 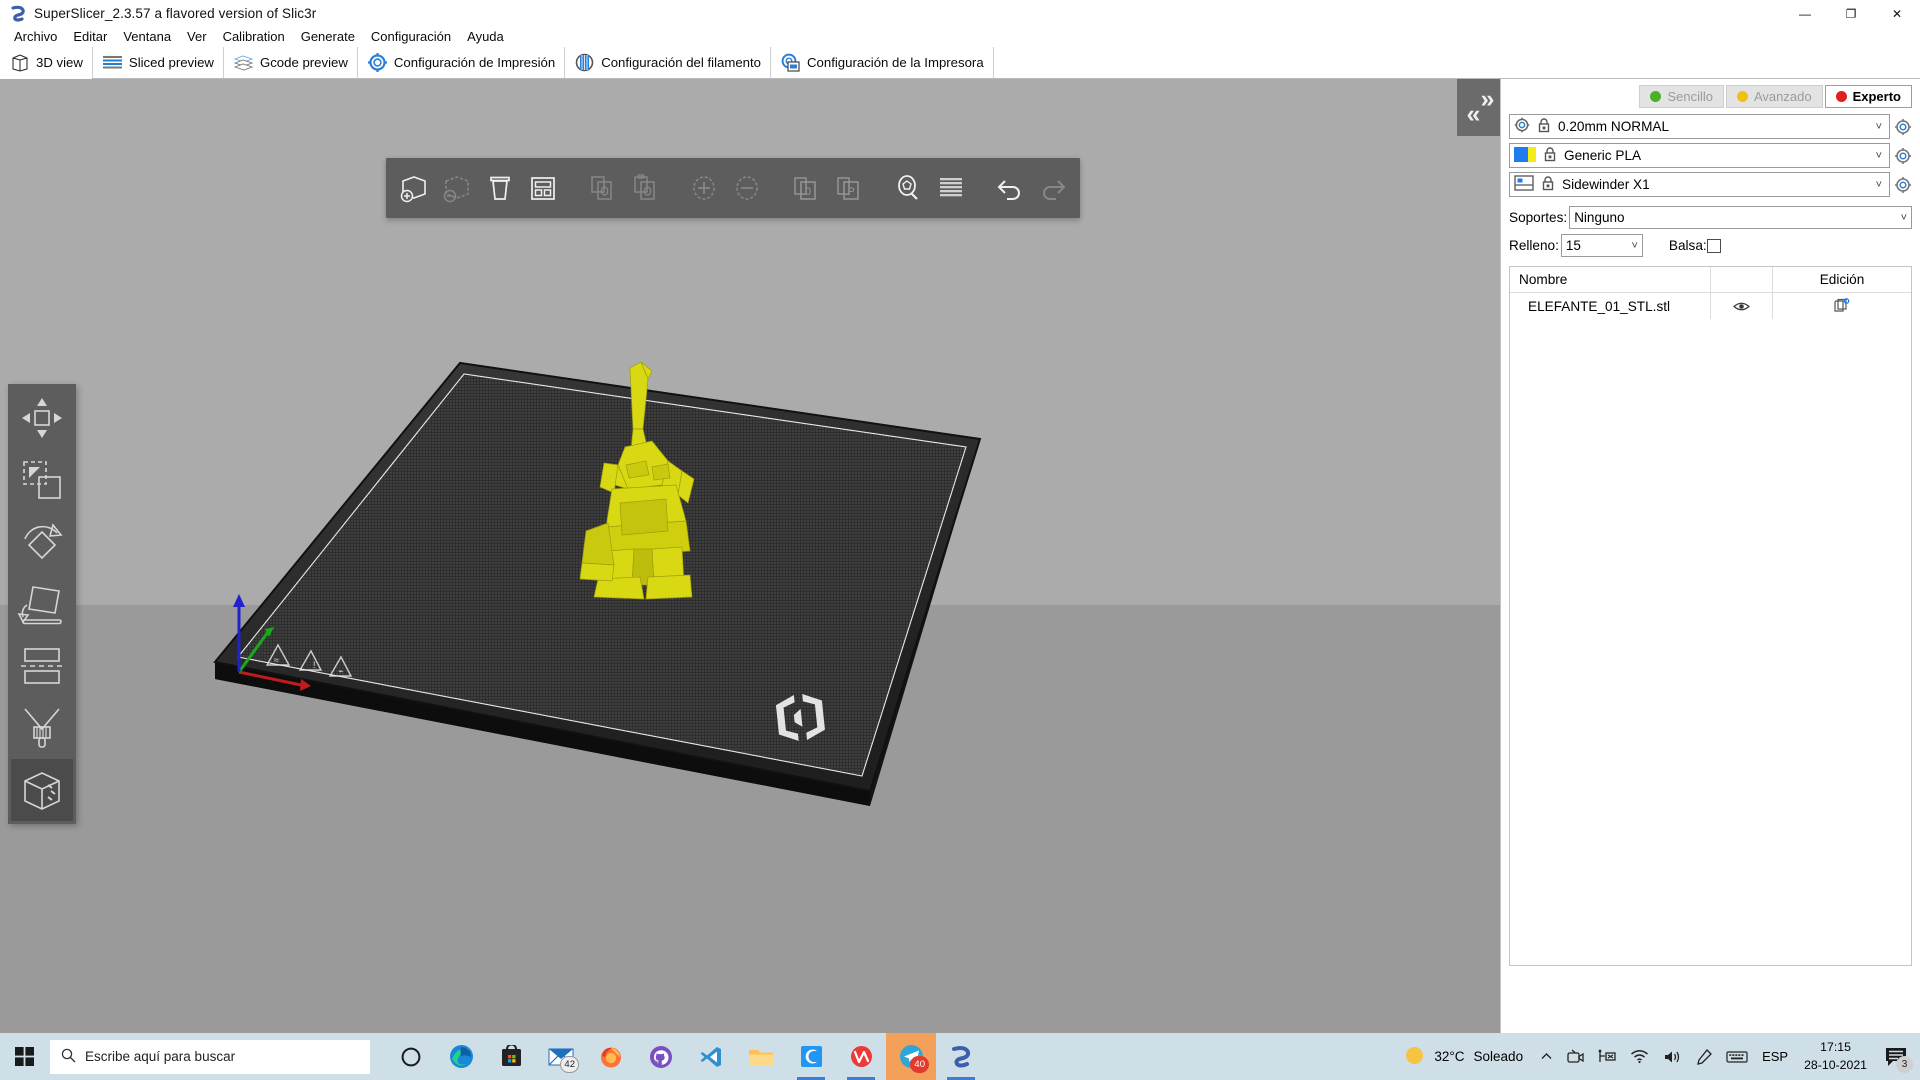 What do you see at coordinates (848, 188) in the screenshot?
I see `split-to-parts-icon: P` at bounding box center [848, 188].